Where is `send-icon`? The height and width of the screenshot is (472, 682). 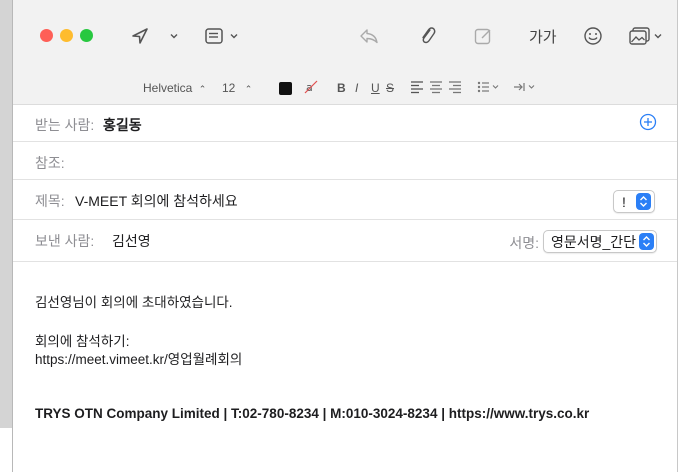
send-icon is located at coordinates (140, 36).